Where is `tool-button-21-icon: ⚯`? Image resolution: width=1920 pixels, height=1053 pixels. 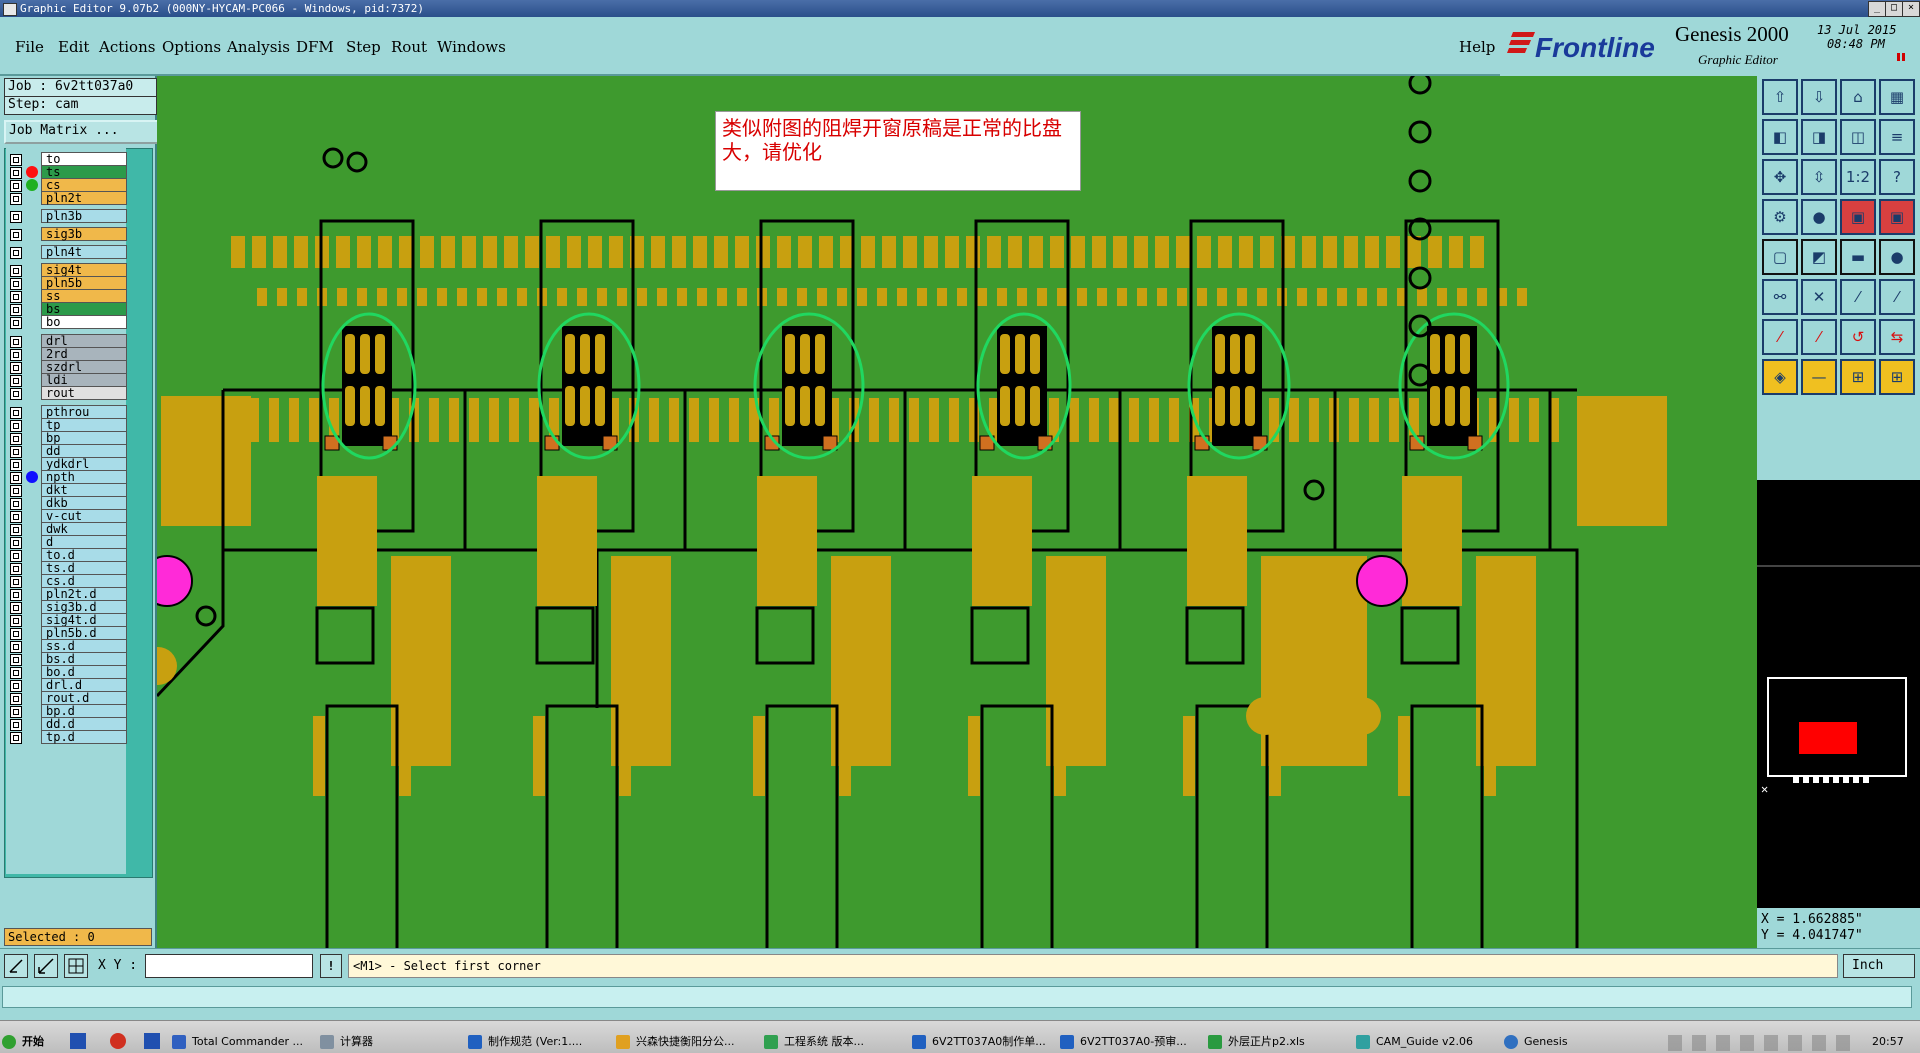 tool-button-21-icon: ⚯ is located at coordinates (1780, 297).